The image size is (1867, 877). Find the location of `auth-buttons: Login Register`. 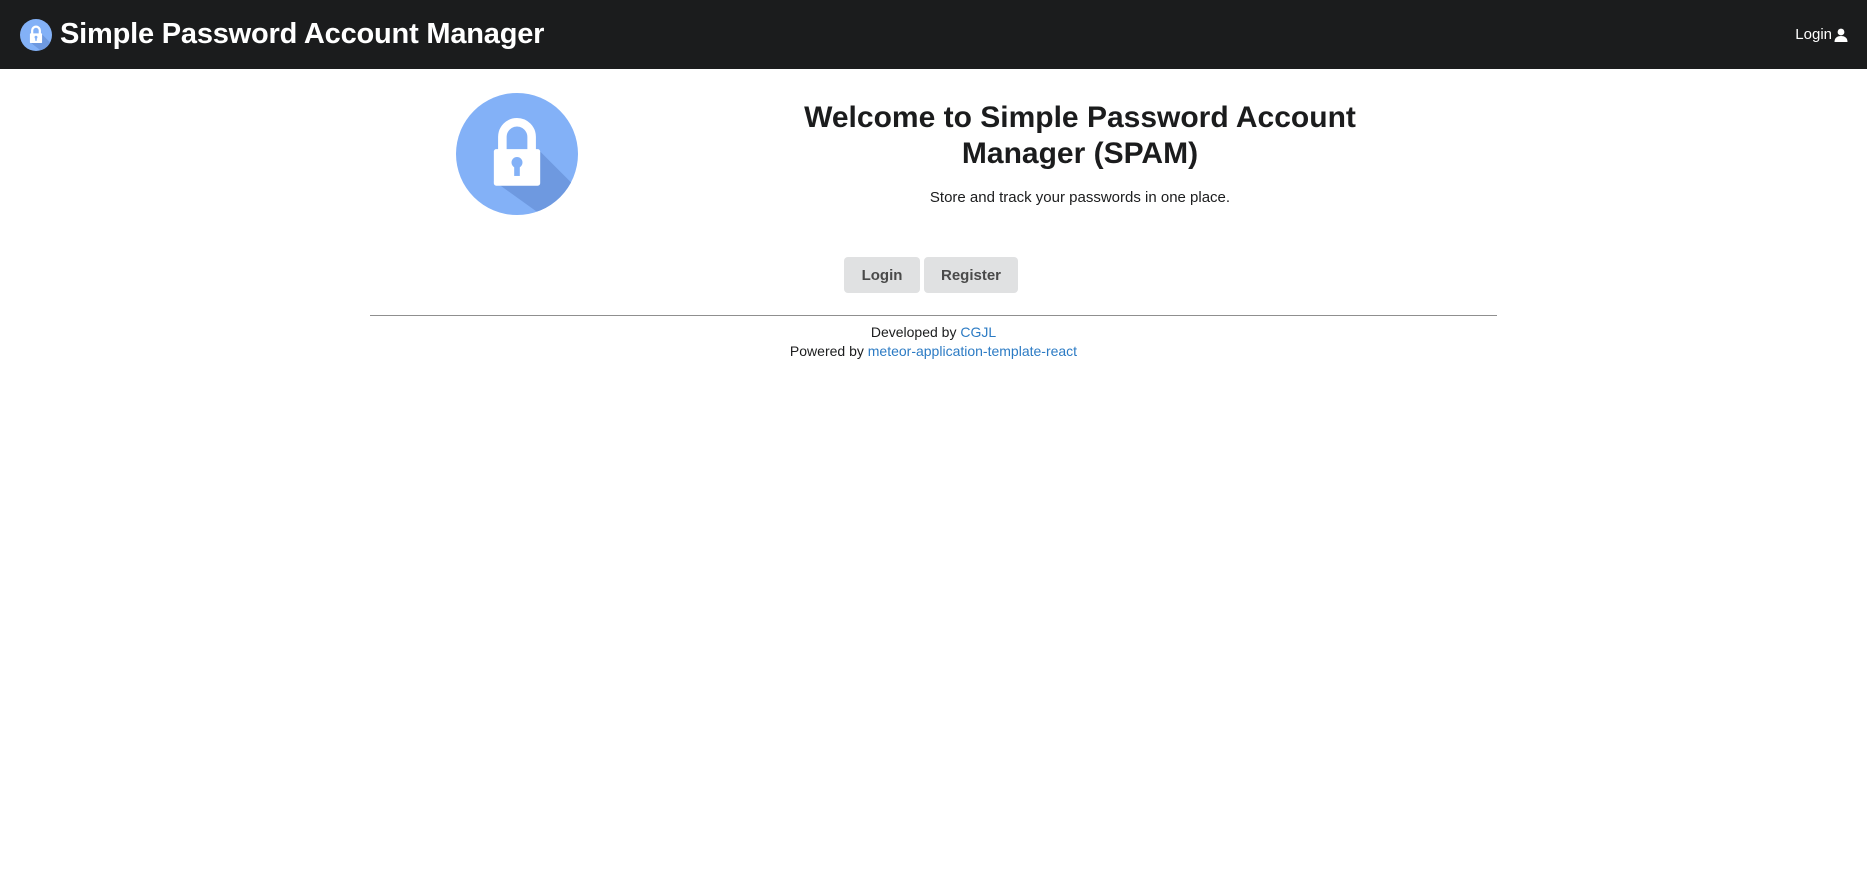

auth-buttons: Login Register is located at coordinates (931, 275).